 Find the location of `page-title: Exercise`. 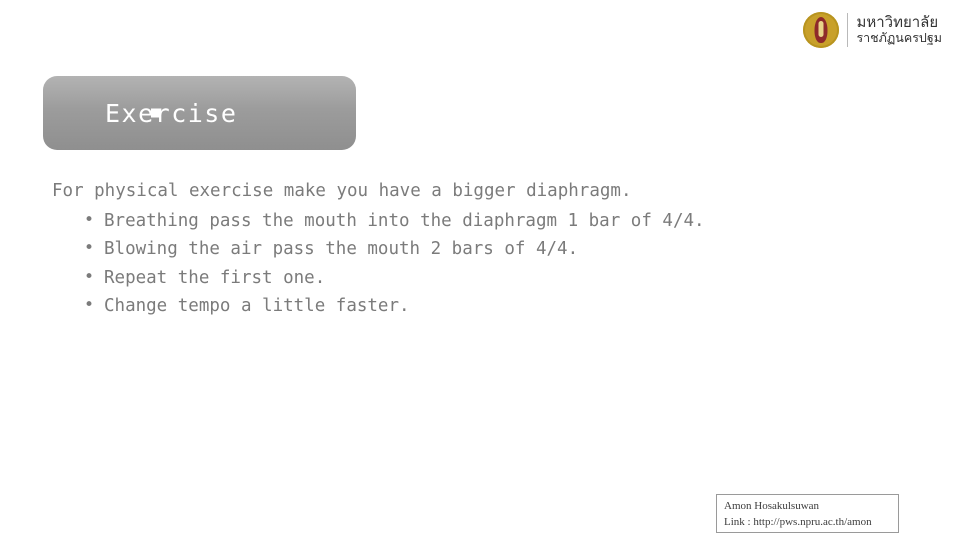

page-title: Exercise is located at coordinates (171, 113).